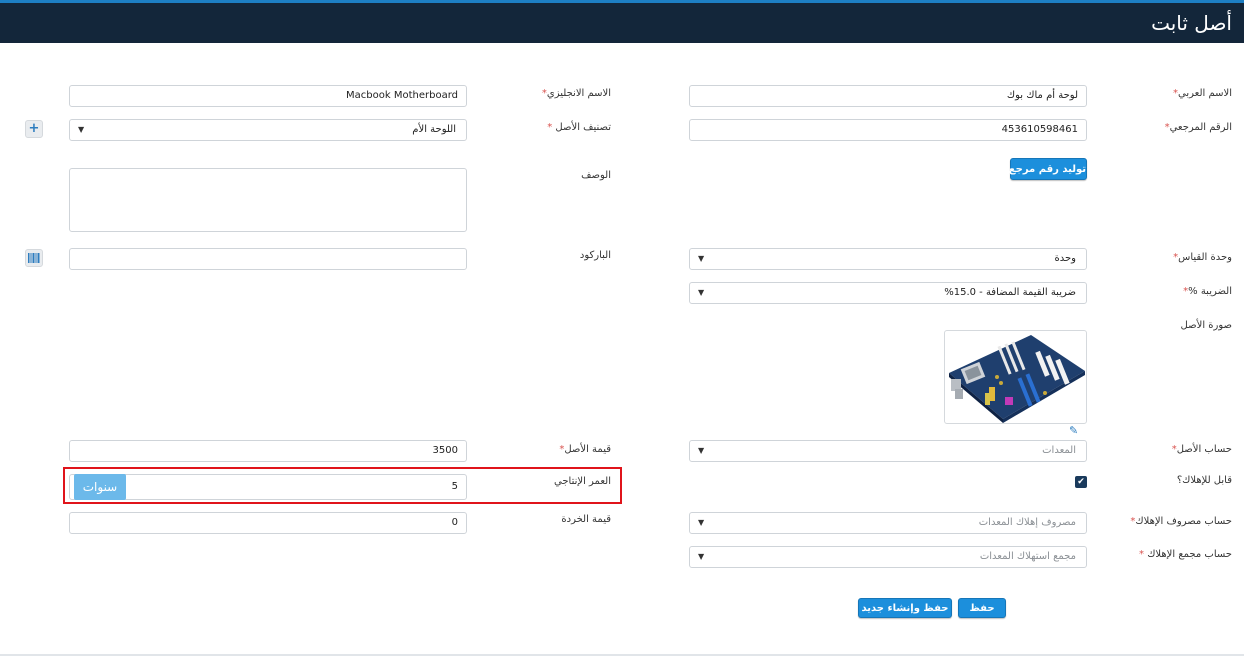 Image resolution: width=1244 pixels, height=656 pixels. I want to click on unit-select: ▼ وحدة, so click(888, 259).